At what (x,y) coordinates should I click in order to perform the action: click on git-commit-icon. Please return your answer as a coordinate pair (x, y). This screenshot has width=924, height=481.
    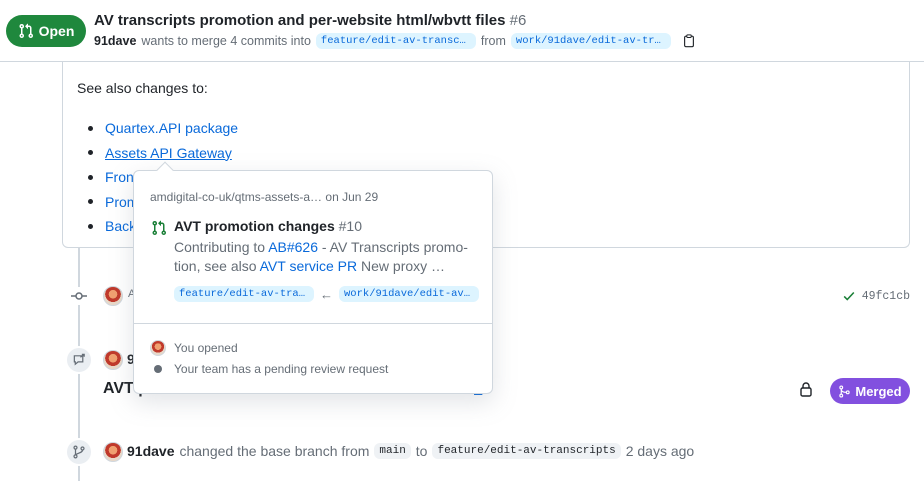
    Looking at the image, I should click on (79, 296).